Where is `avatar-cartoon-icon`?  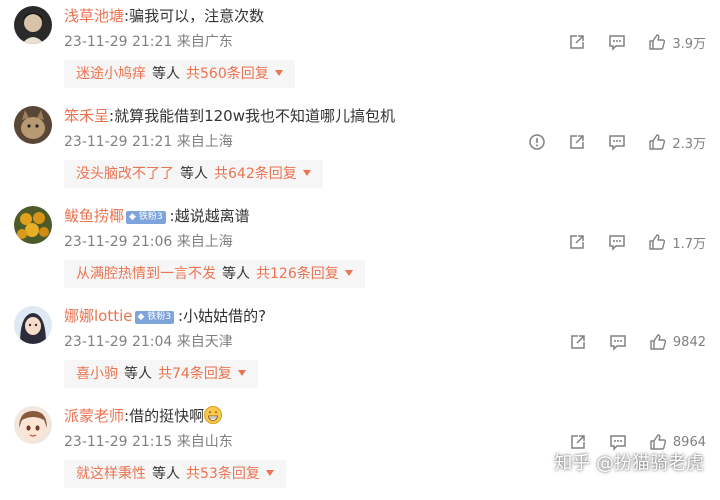 avatar-cartoon-icon is located at coordinates (33, 425).